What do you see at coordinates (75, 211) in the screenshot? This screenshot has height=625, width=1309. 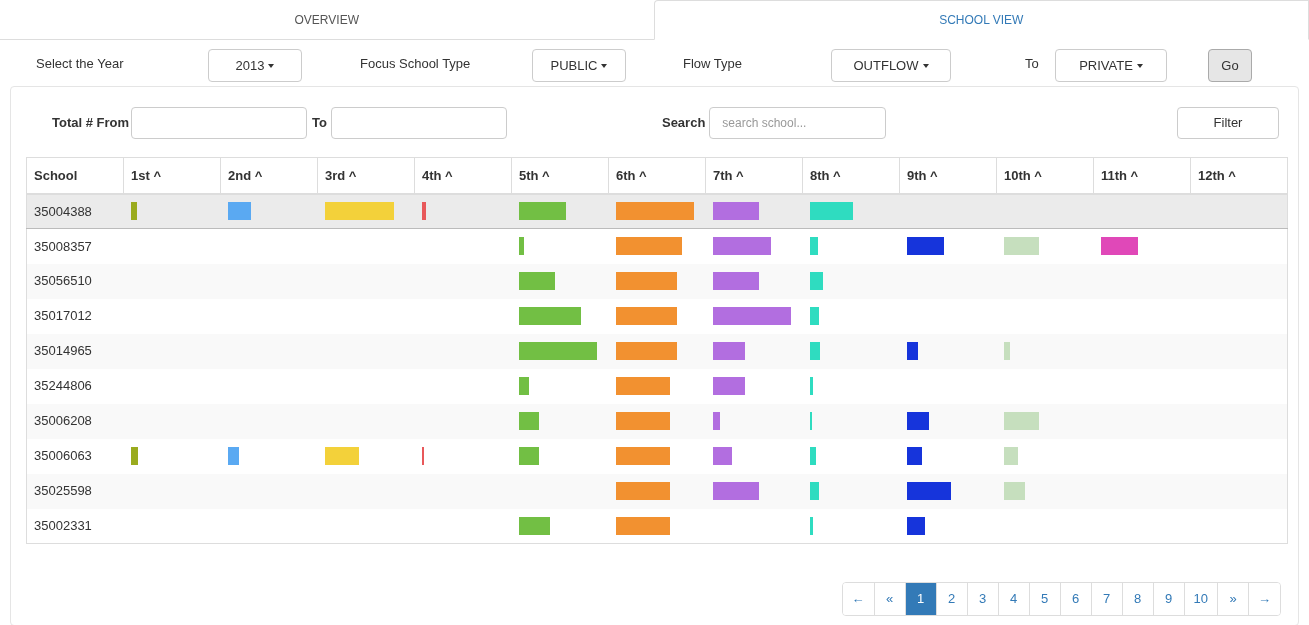 I see `table-cell: 35004388` at bounding box center [75, 211].